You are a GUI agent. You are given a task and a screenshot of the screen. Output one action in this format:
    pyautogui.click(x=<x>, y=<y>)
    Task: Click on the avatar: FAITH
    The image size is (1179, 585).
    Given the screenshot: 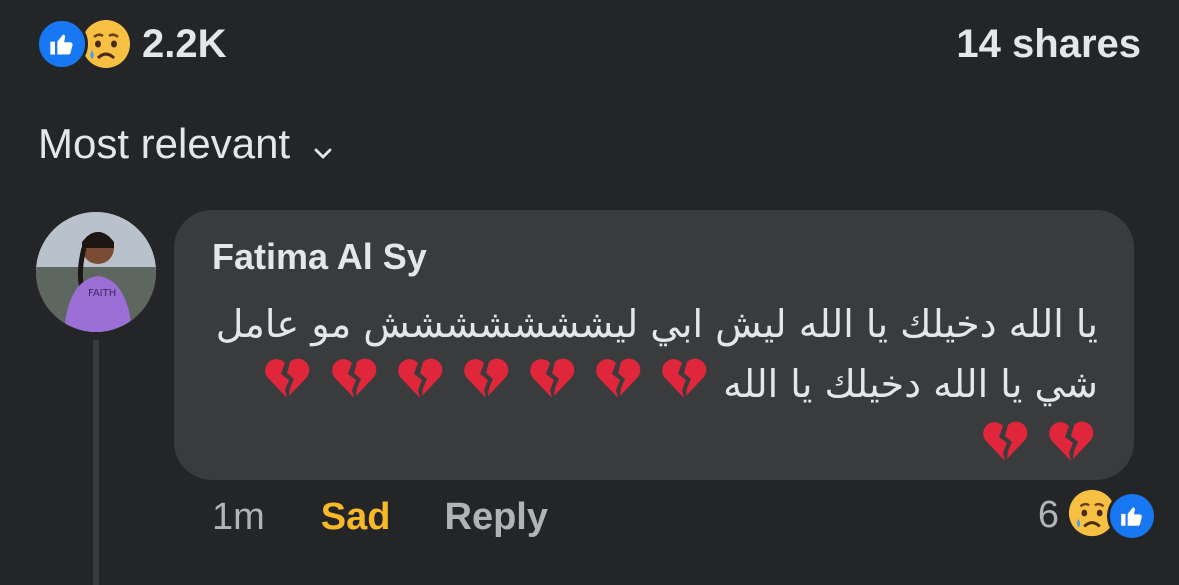 What is the action you would take?
    pyautogui.click(x=96, y=272)
    